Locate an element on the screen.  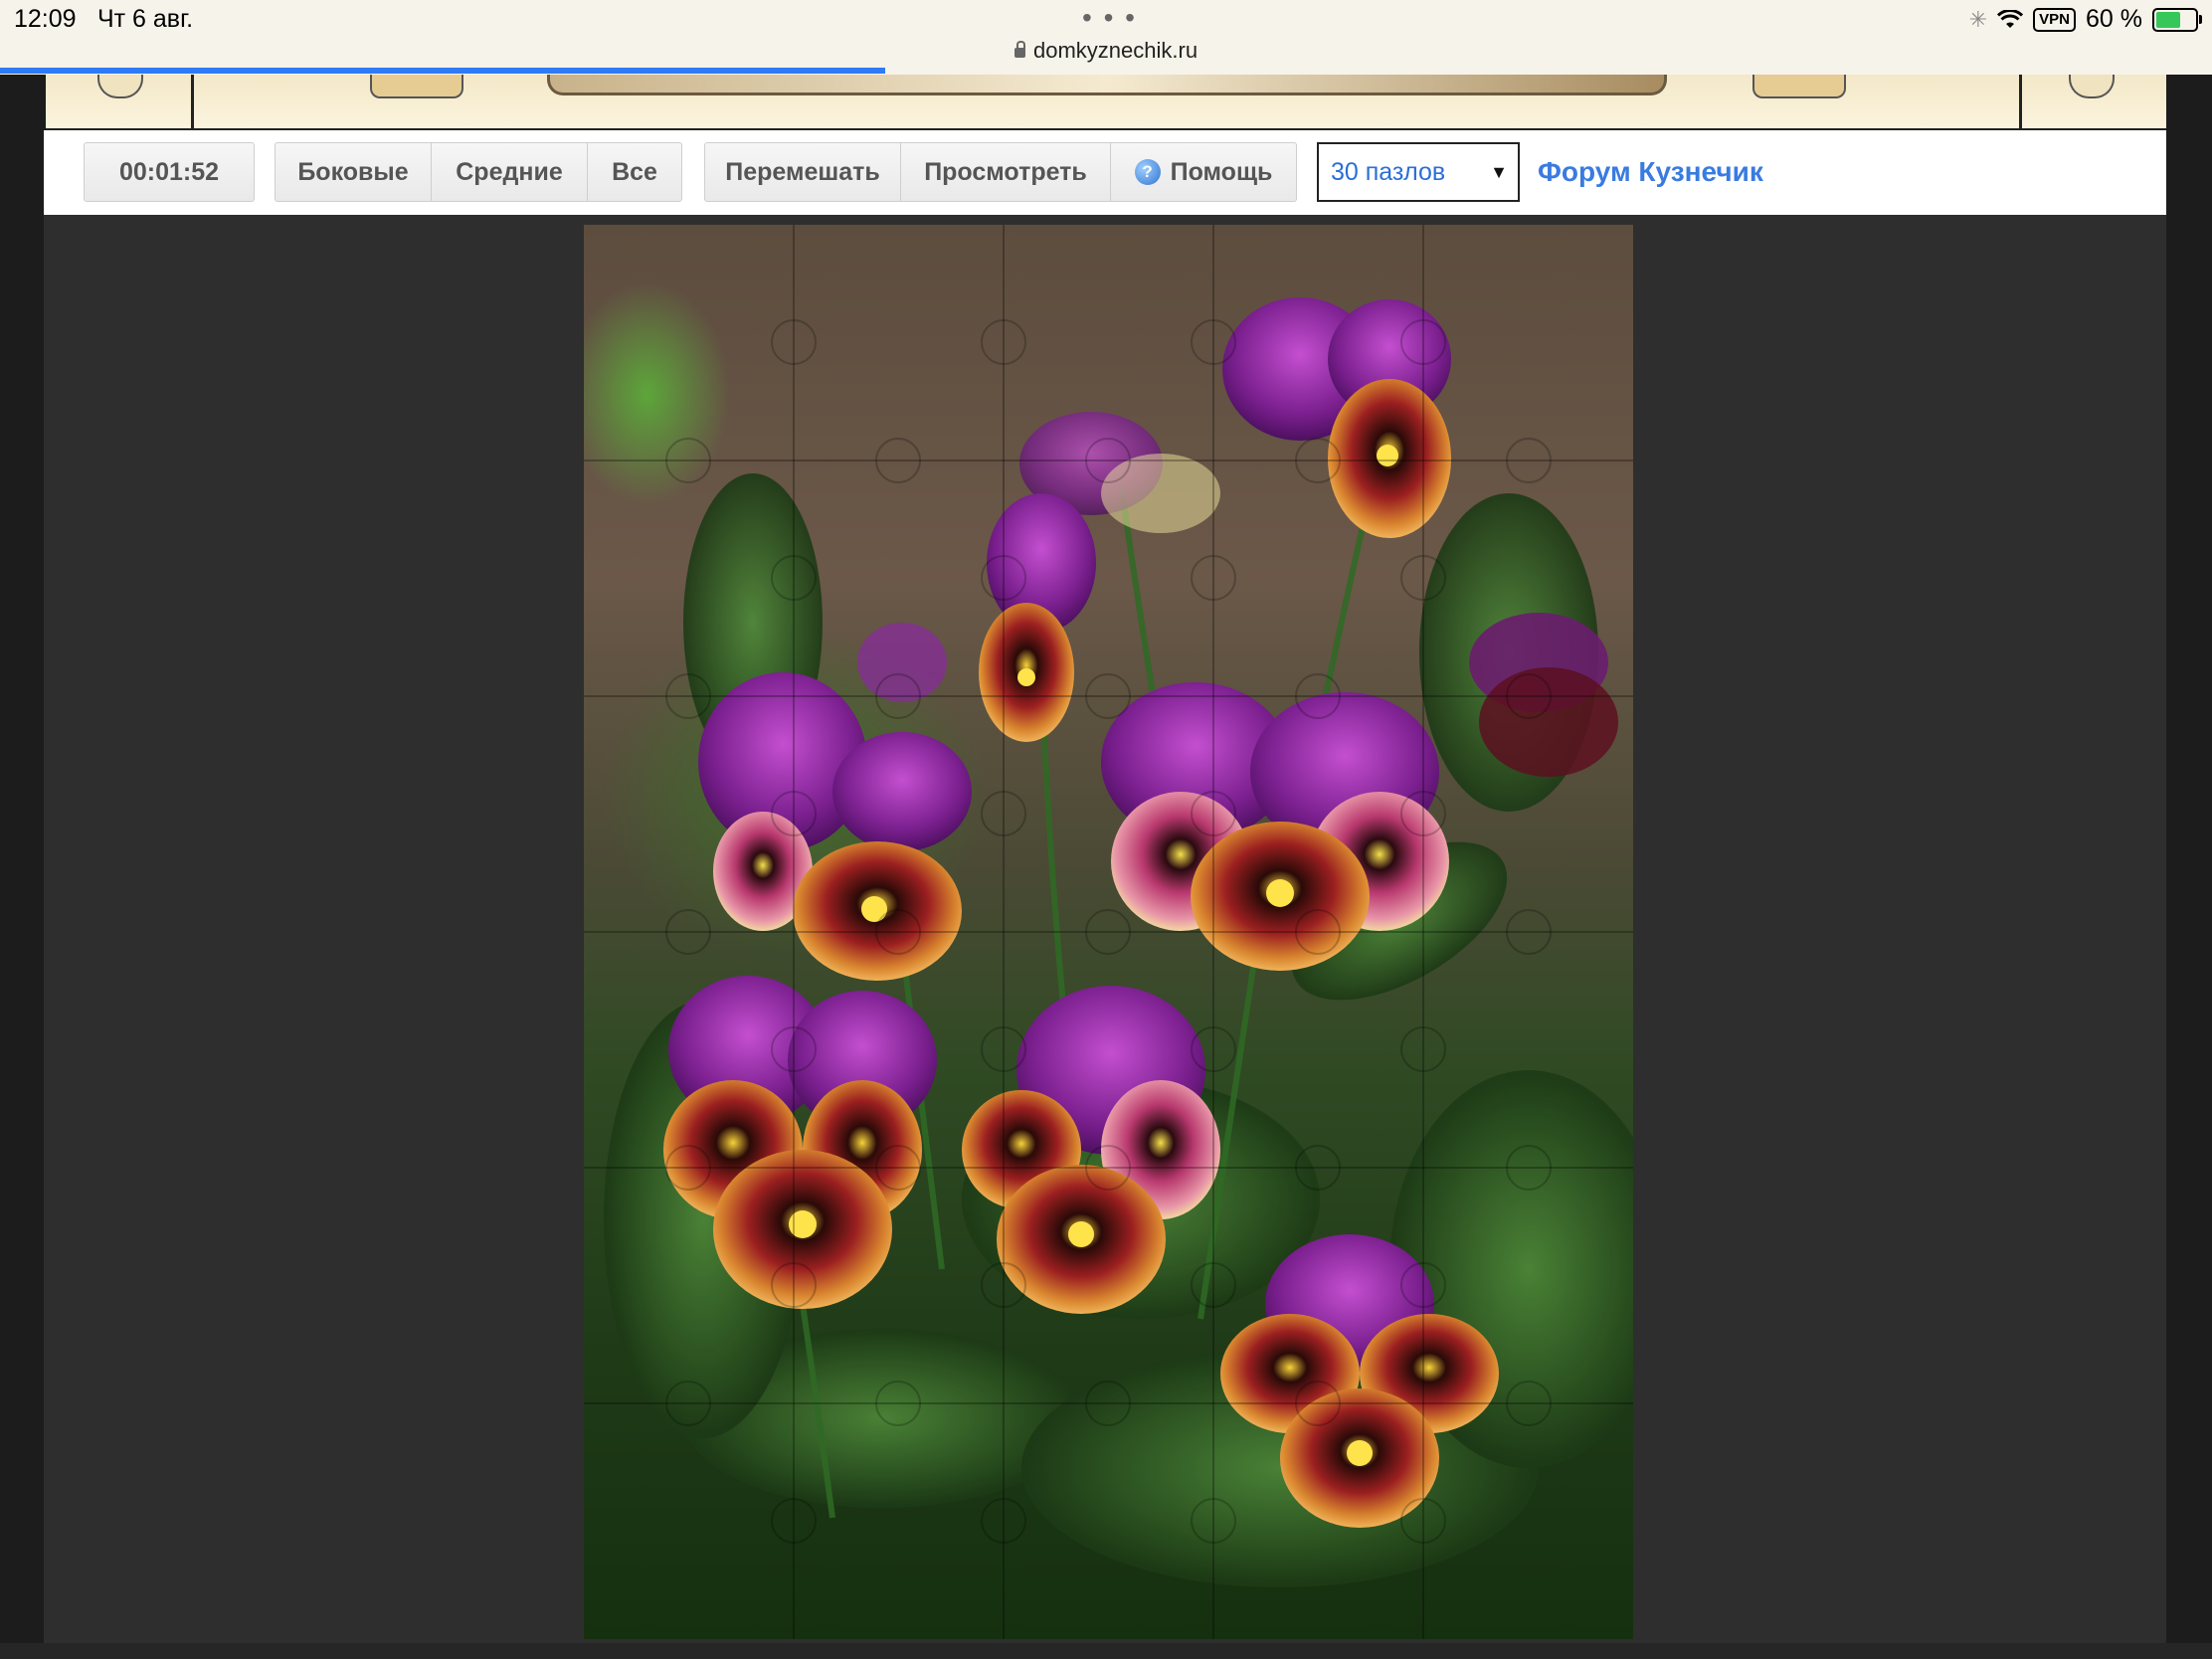
status-indicators: ✳ VPN 60 % is located at coordinates (2085, 19).